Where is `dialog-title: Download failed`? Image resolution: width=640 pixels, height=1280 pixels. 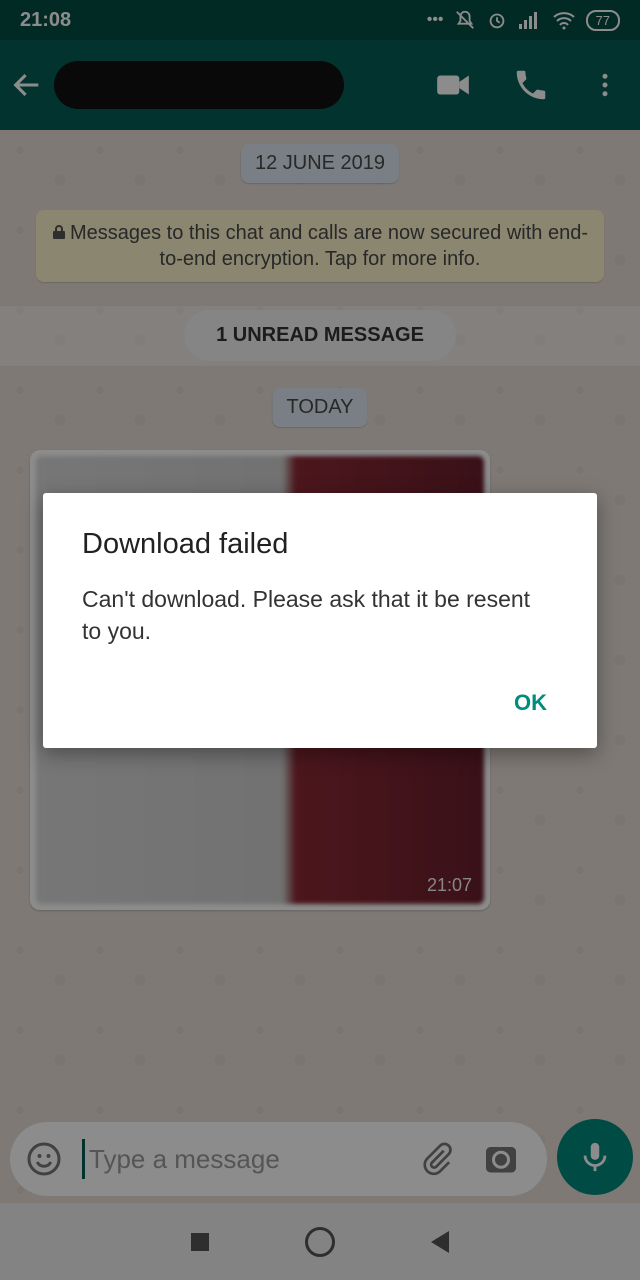
dialog-title: Download failed is located at coordinates (185, 544).